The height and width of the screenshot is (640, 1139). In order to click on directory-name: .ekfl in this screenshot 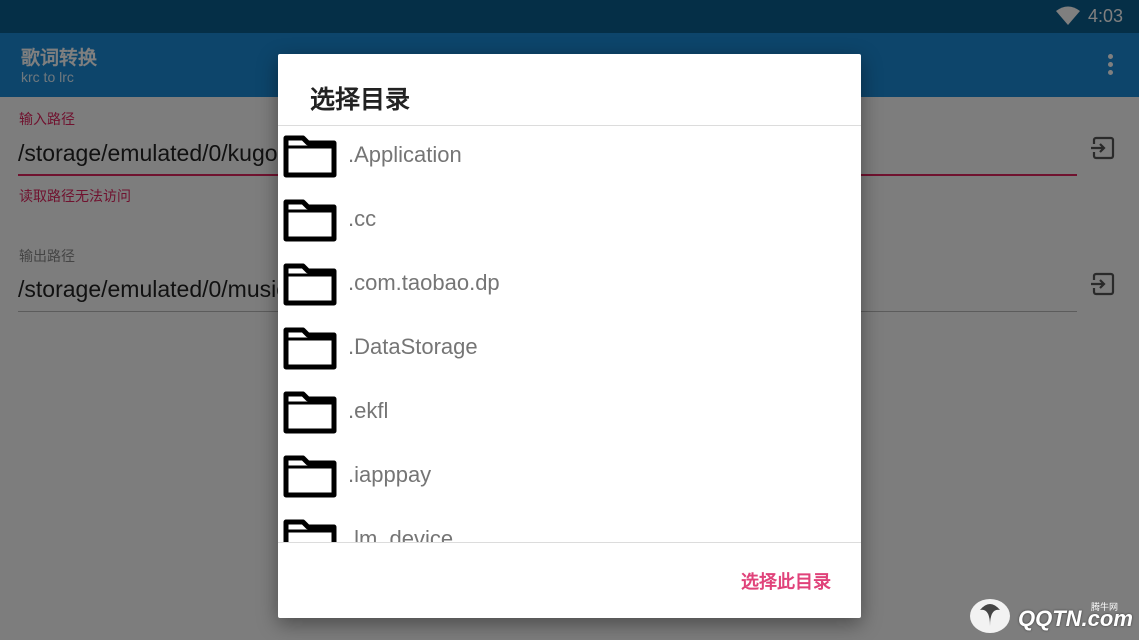, I will do `click(368, 410)`.